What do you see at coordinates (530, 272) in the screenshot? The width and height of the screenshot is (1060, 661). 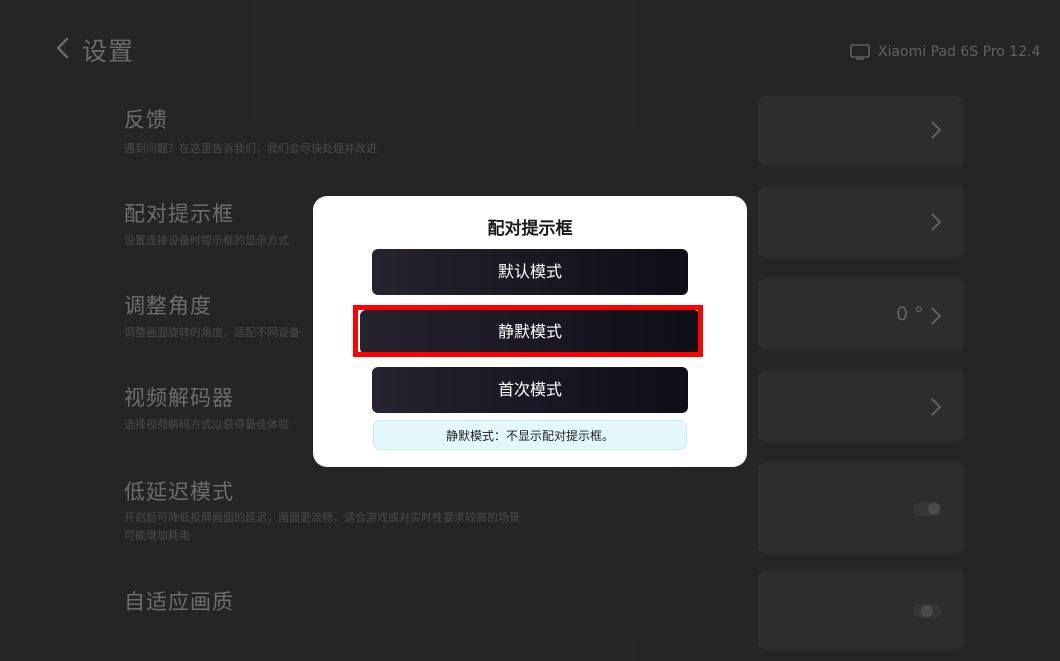 I see `default-mode-button: 默认模式` at bounding box center [530, 272].